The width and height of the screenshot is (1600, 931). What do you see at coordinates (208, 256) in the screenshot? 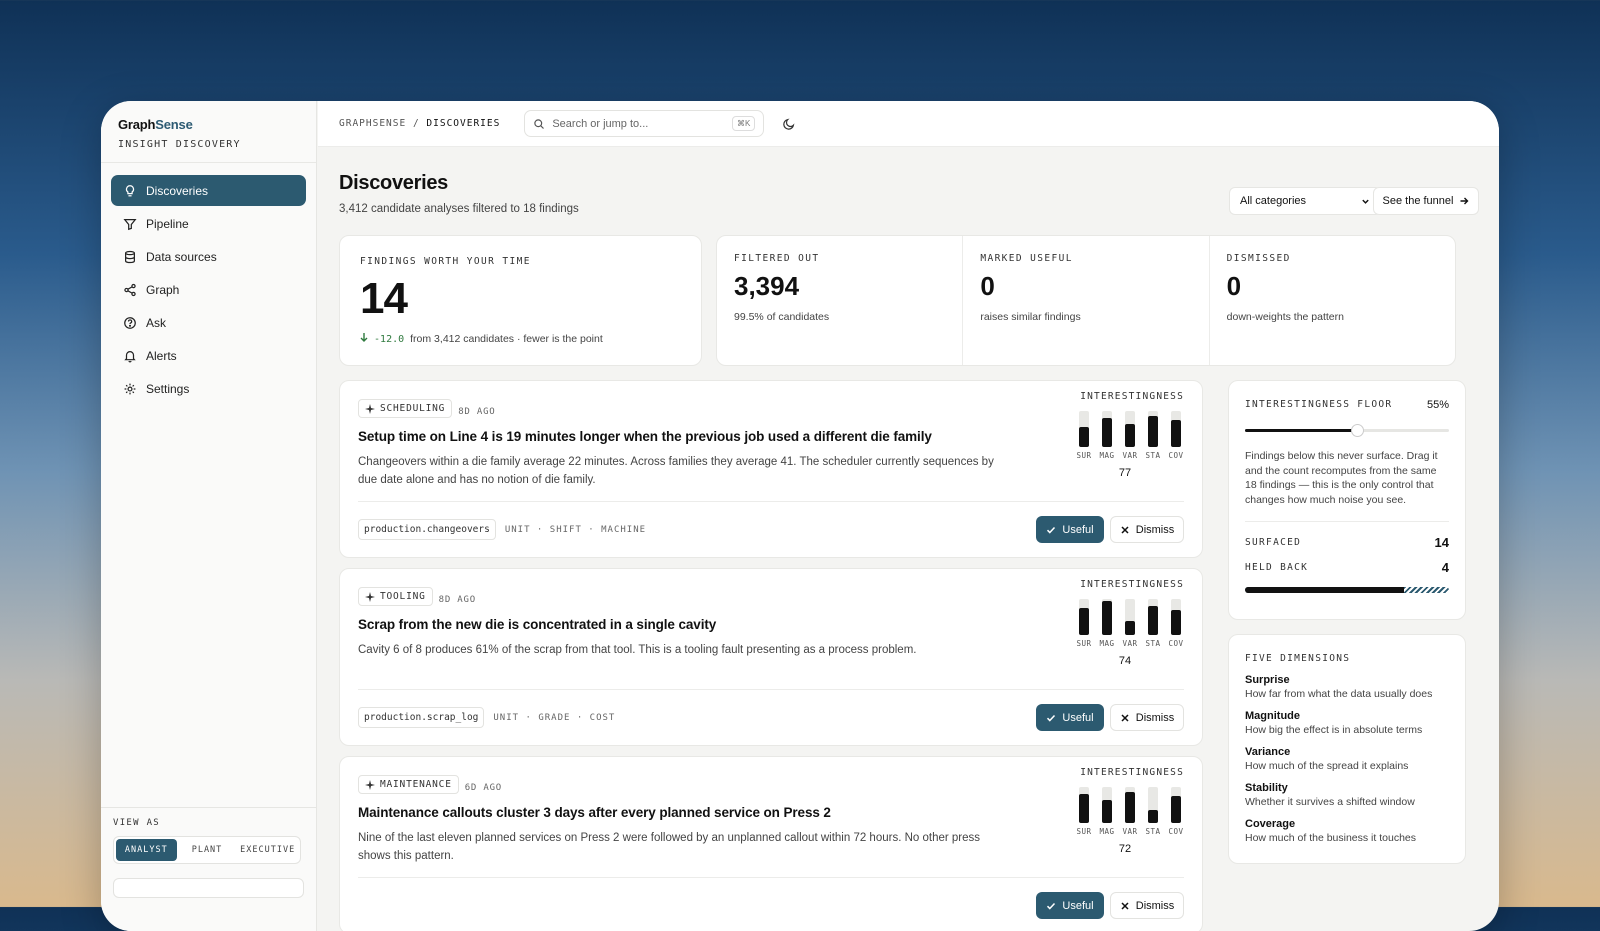
I see `sidebar-item-data-sources: Data sources` at bounding box center [208, 256].